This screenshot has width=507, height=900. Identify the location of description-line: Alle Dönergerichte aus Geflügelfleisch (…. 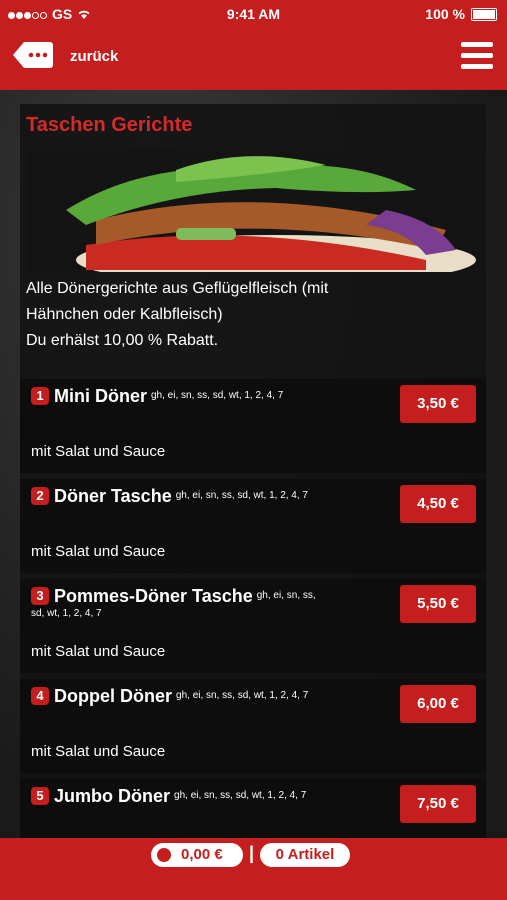
(177, 288).